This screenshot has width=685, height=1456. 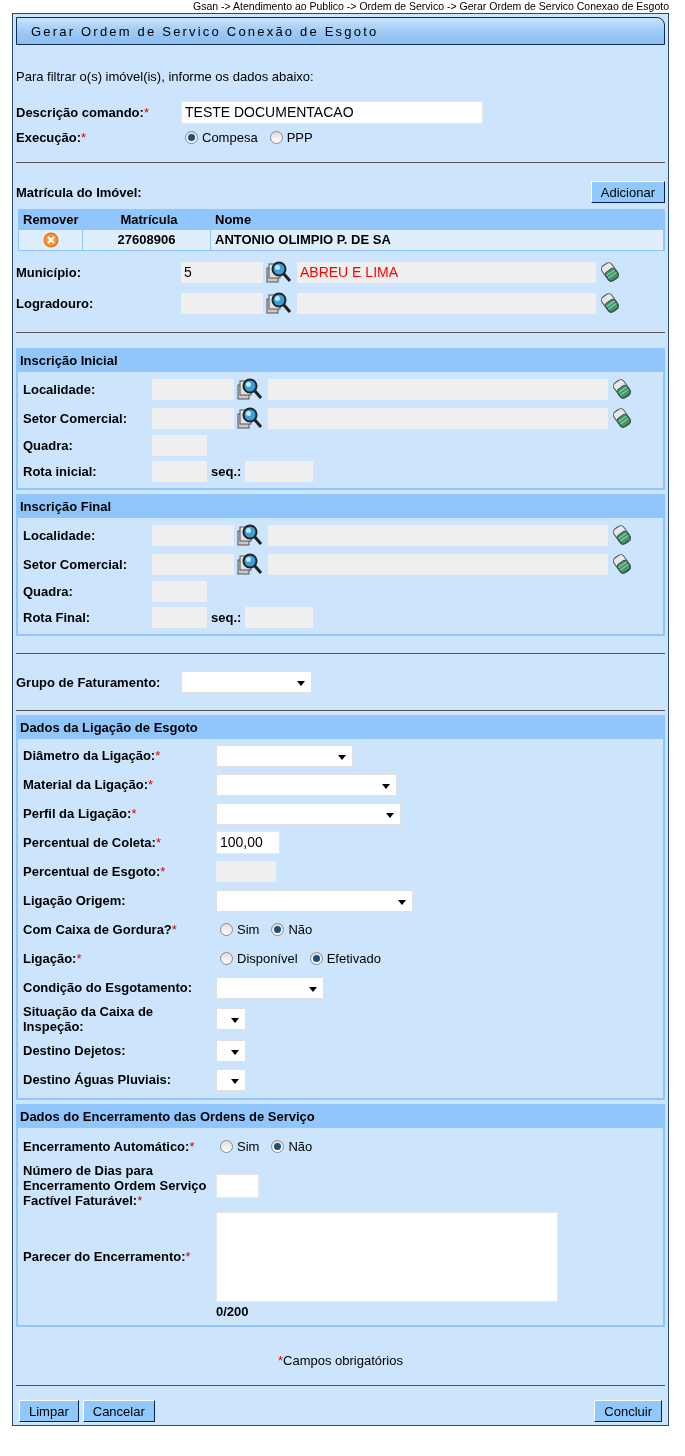 What do you see at coordinates (230, 137) in the screenshot?
I see `option-label: Compesa` at bounding box center [230, 137].